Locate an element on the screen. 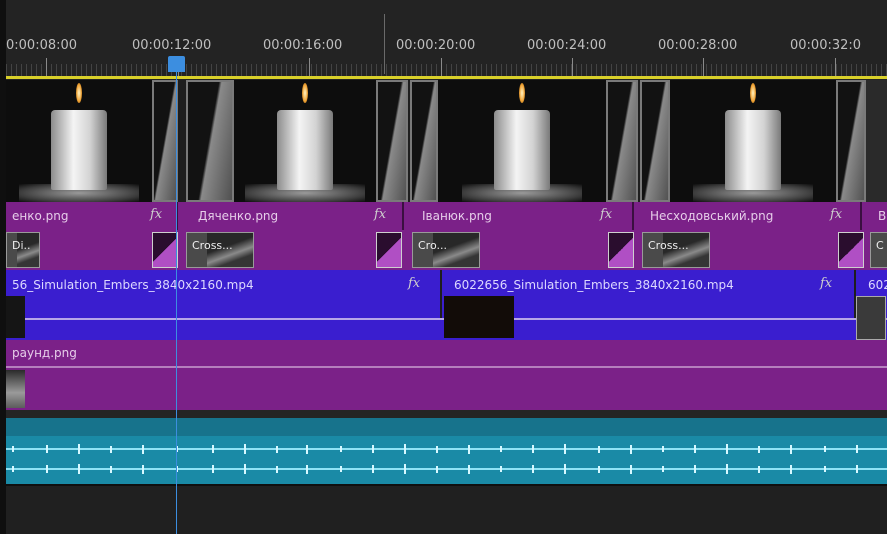 This screenshot has height=534, width=887. transition-clip: Di.. is located at coordinates (23, 250).